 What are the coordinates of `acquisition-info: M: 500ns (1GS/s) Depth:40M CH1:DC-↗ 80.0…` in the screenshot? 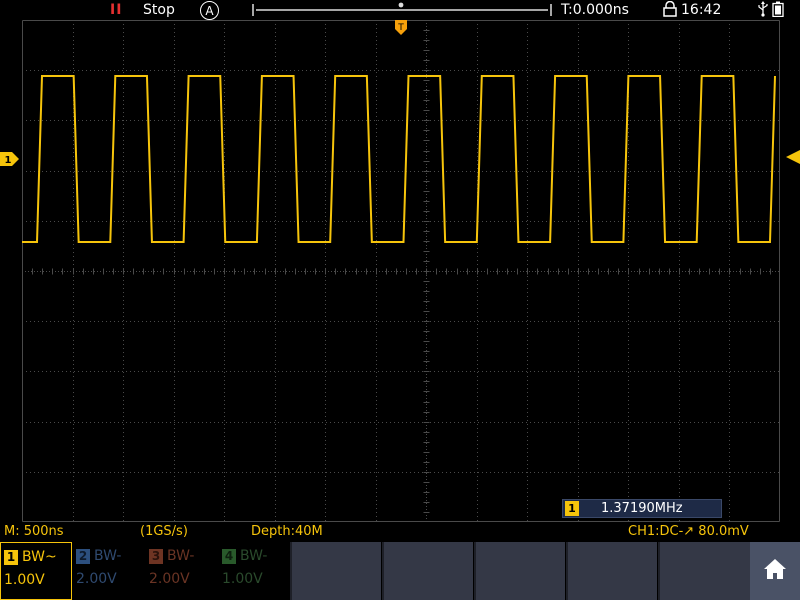 It's located at (400, 532).